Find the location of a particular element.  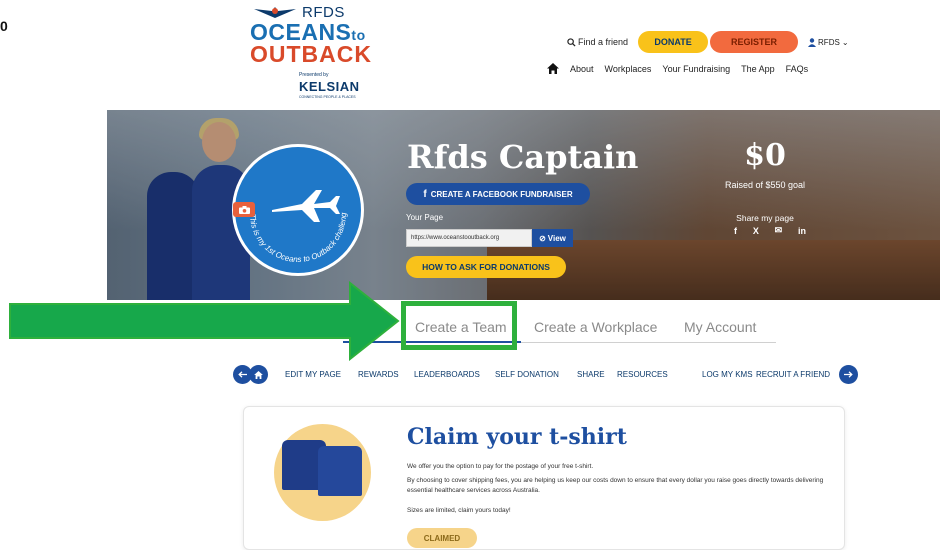

how-to-ask-button: HOW TO ASK FOR DONATIONS is located at coordinates (486, 267).